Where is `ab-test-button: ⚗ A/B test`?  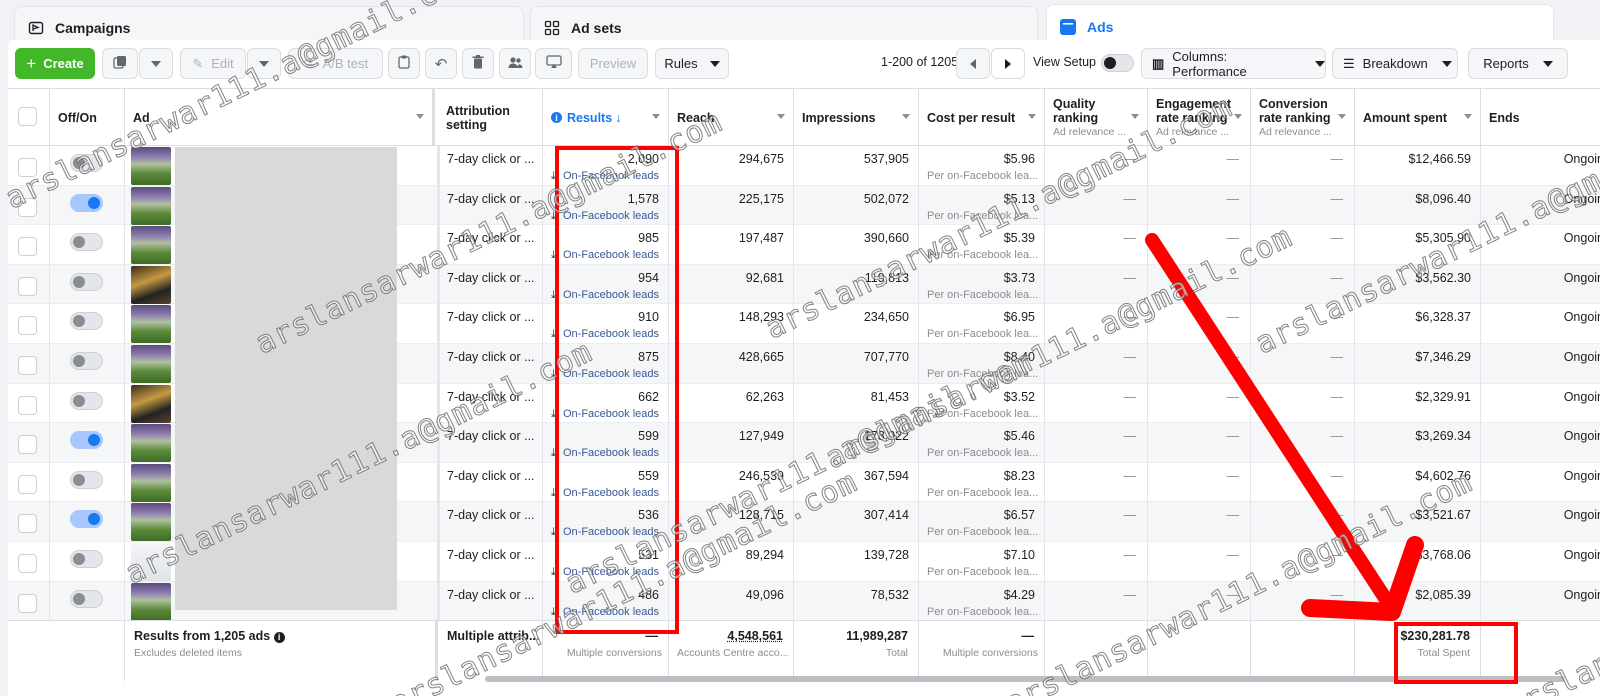 ab-test-button: ⚗ A/B test is located at coordinates (335, 63).